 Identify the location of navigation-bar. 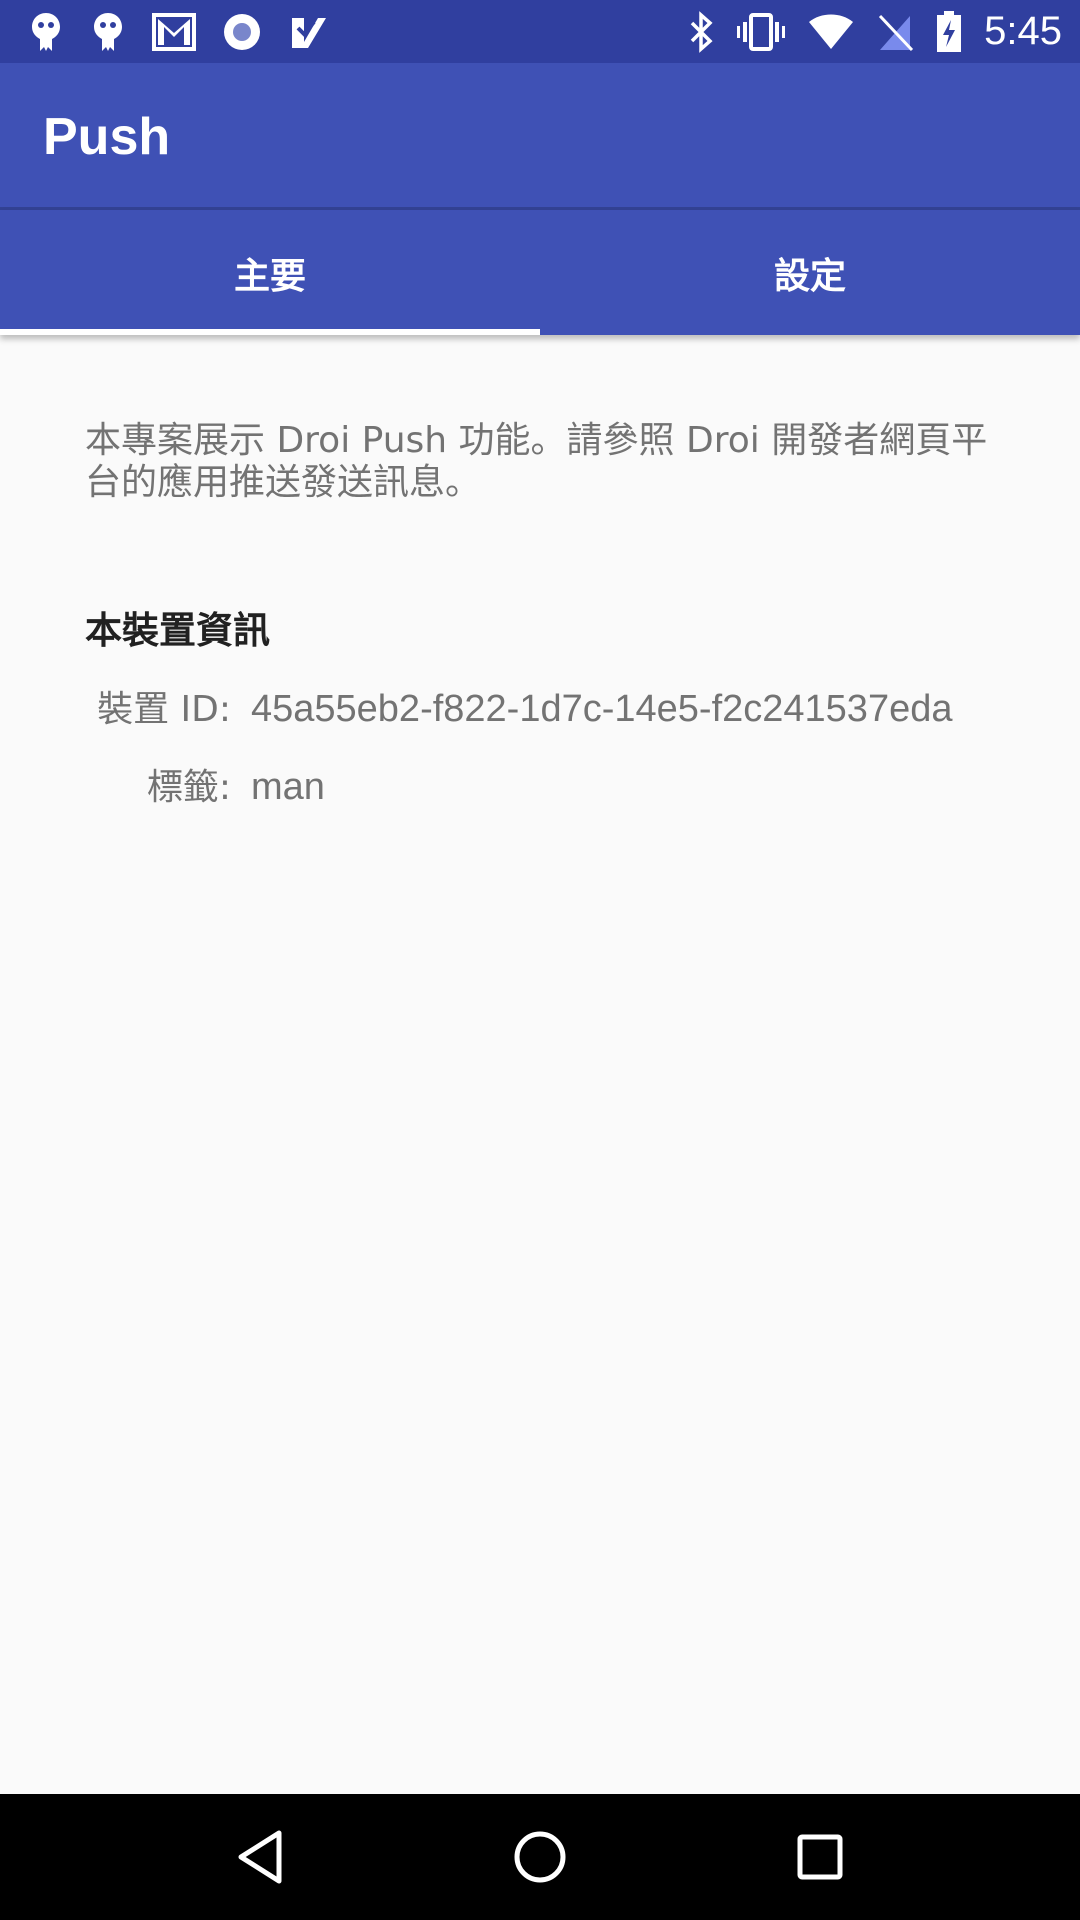
(540, 1857).